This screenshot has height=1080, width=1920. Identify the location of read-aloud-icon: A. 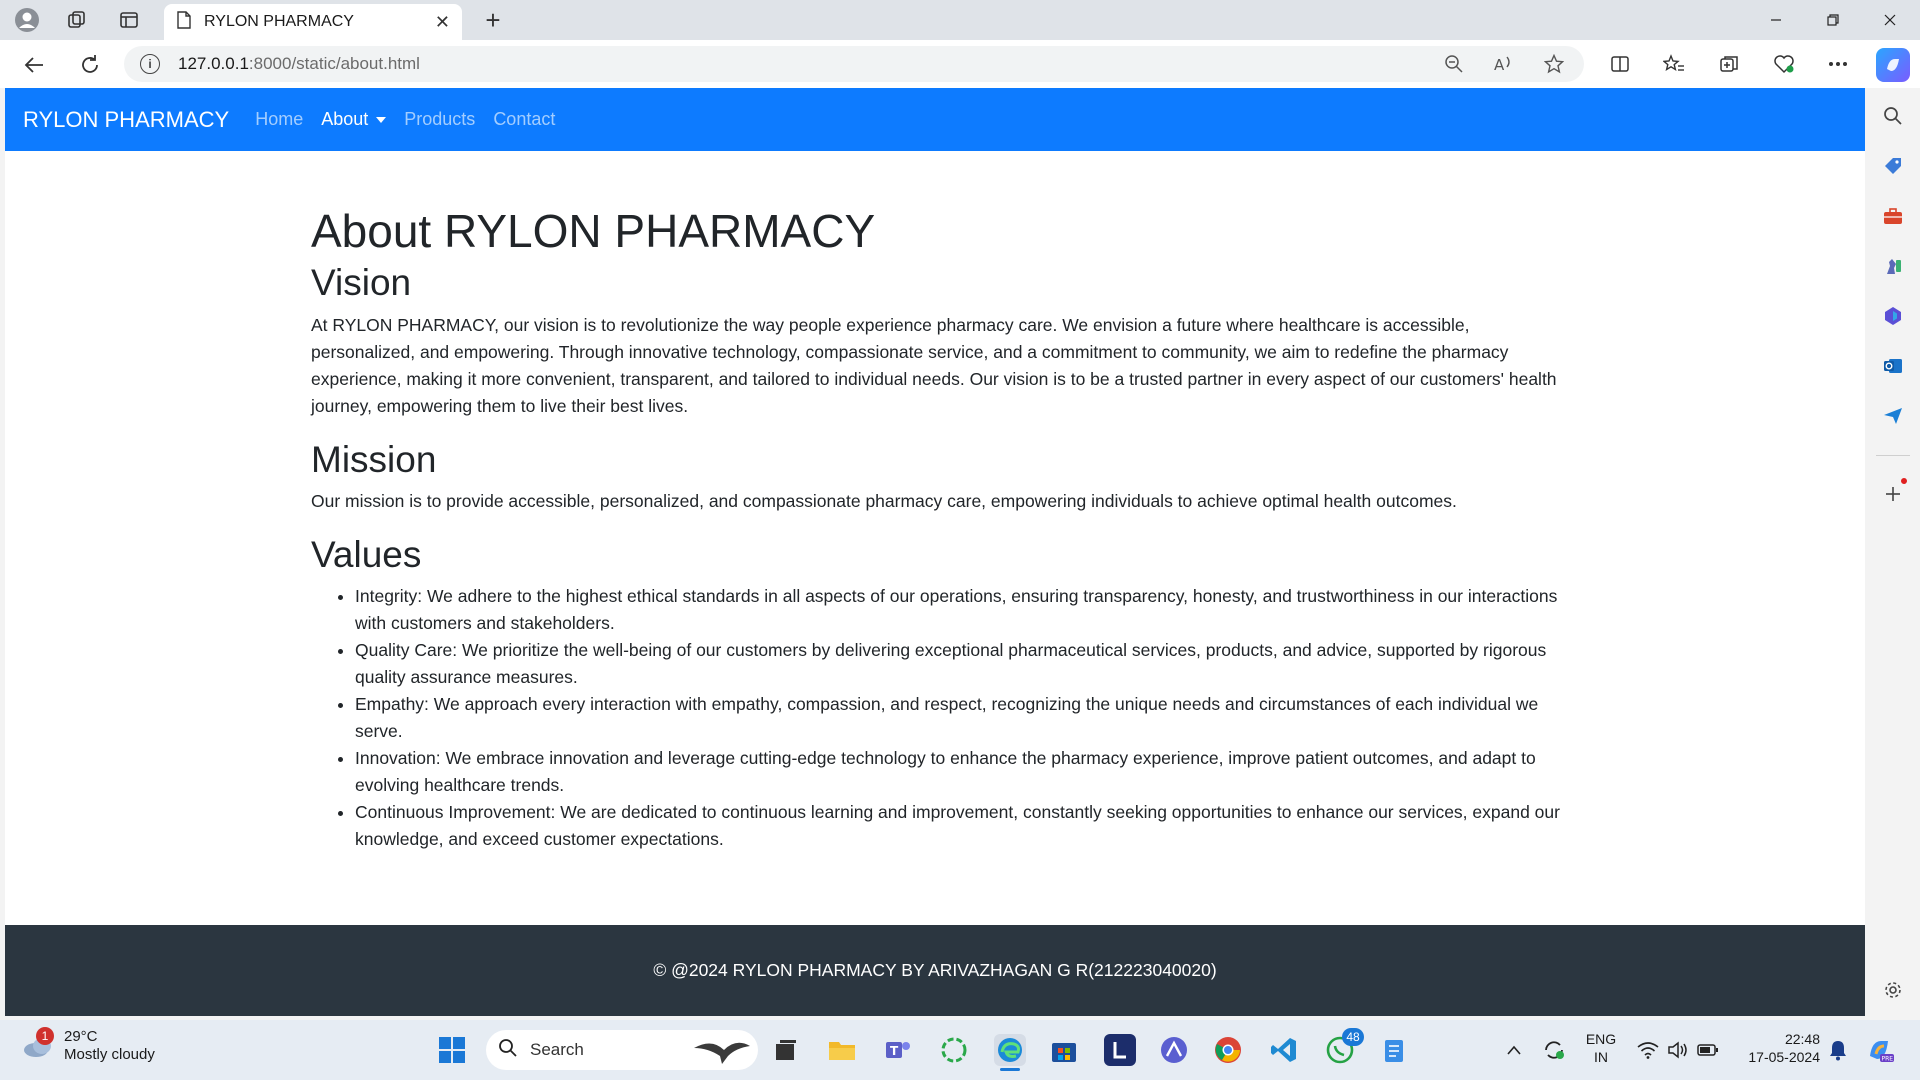
(1504, 64).